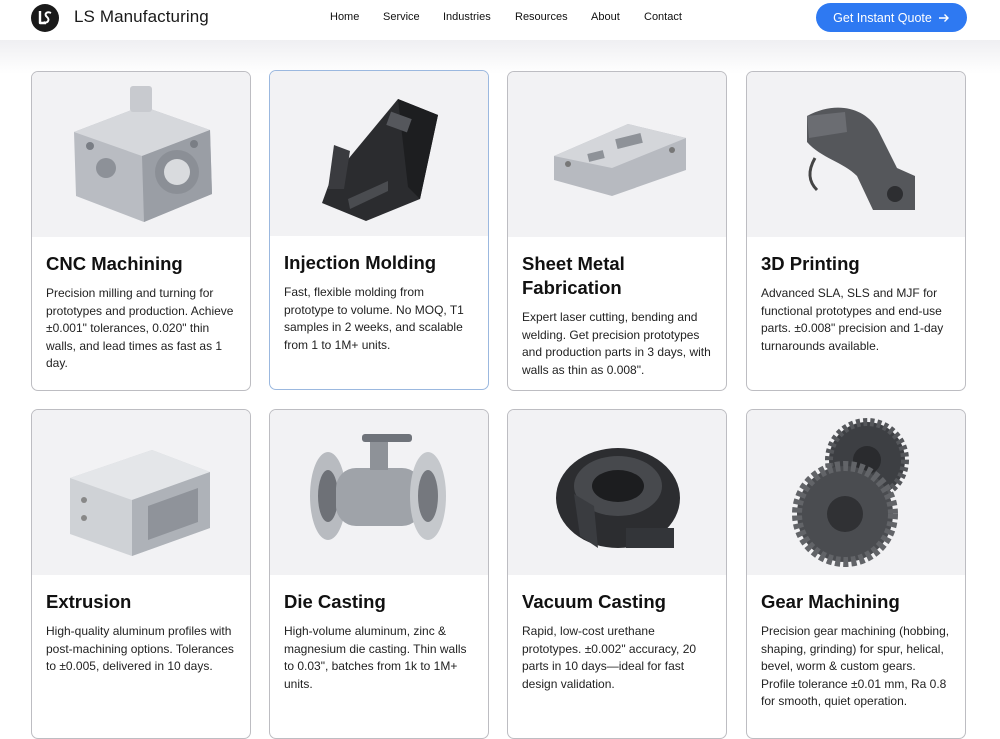 The height and width of the screenshot is (739, 1000). I want to click on card-title: 3D Printing, so click(810, 263).